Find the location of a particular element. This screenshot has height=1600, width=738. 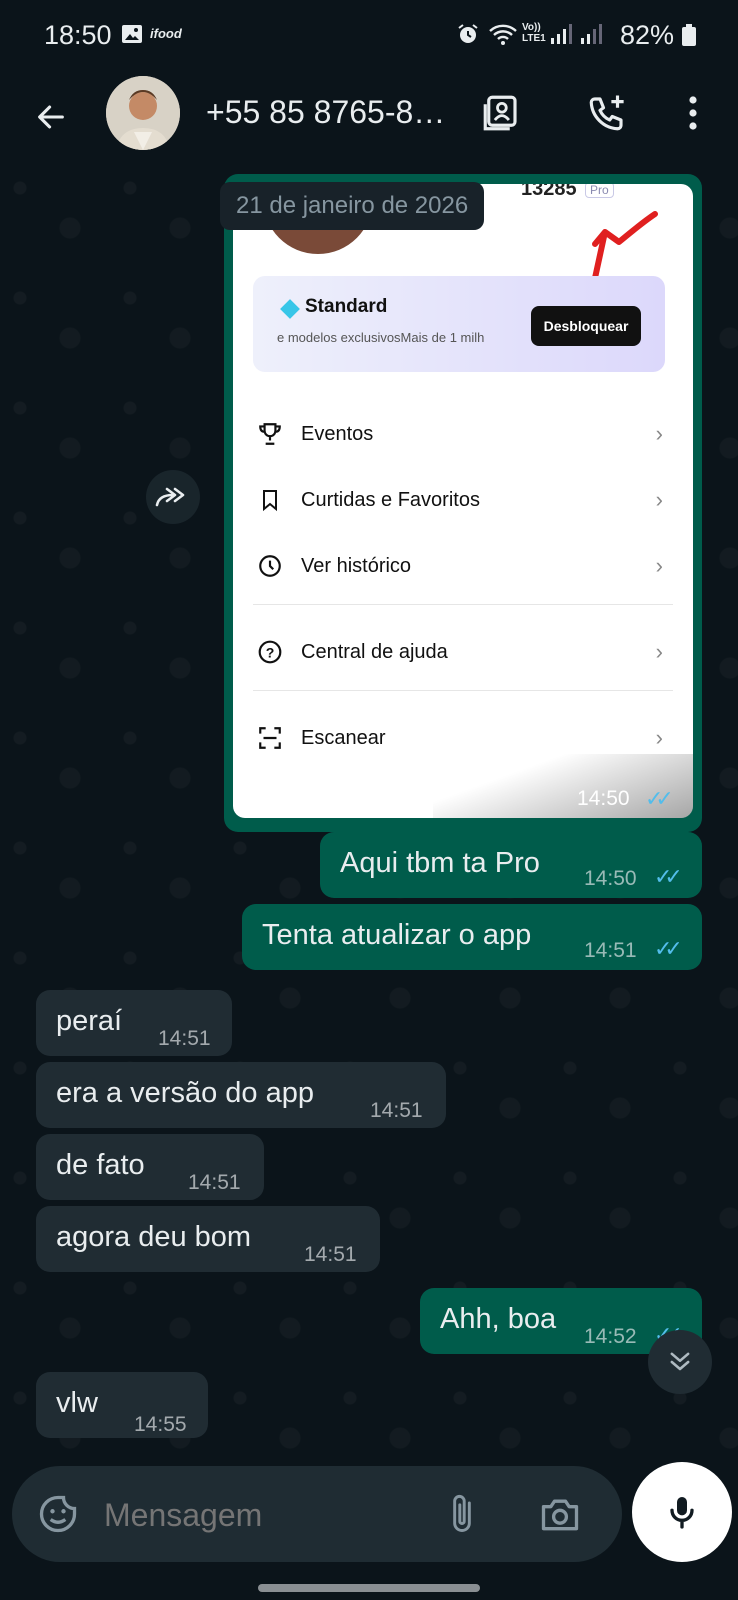

wifi-icon is located at coordinates (503, 36).